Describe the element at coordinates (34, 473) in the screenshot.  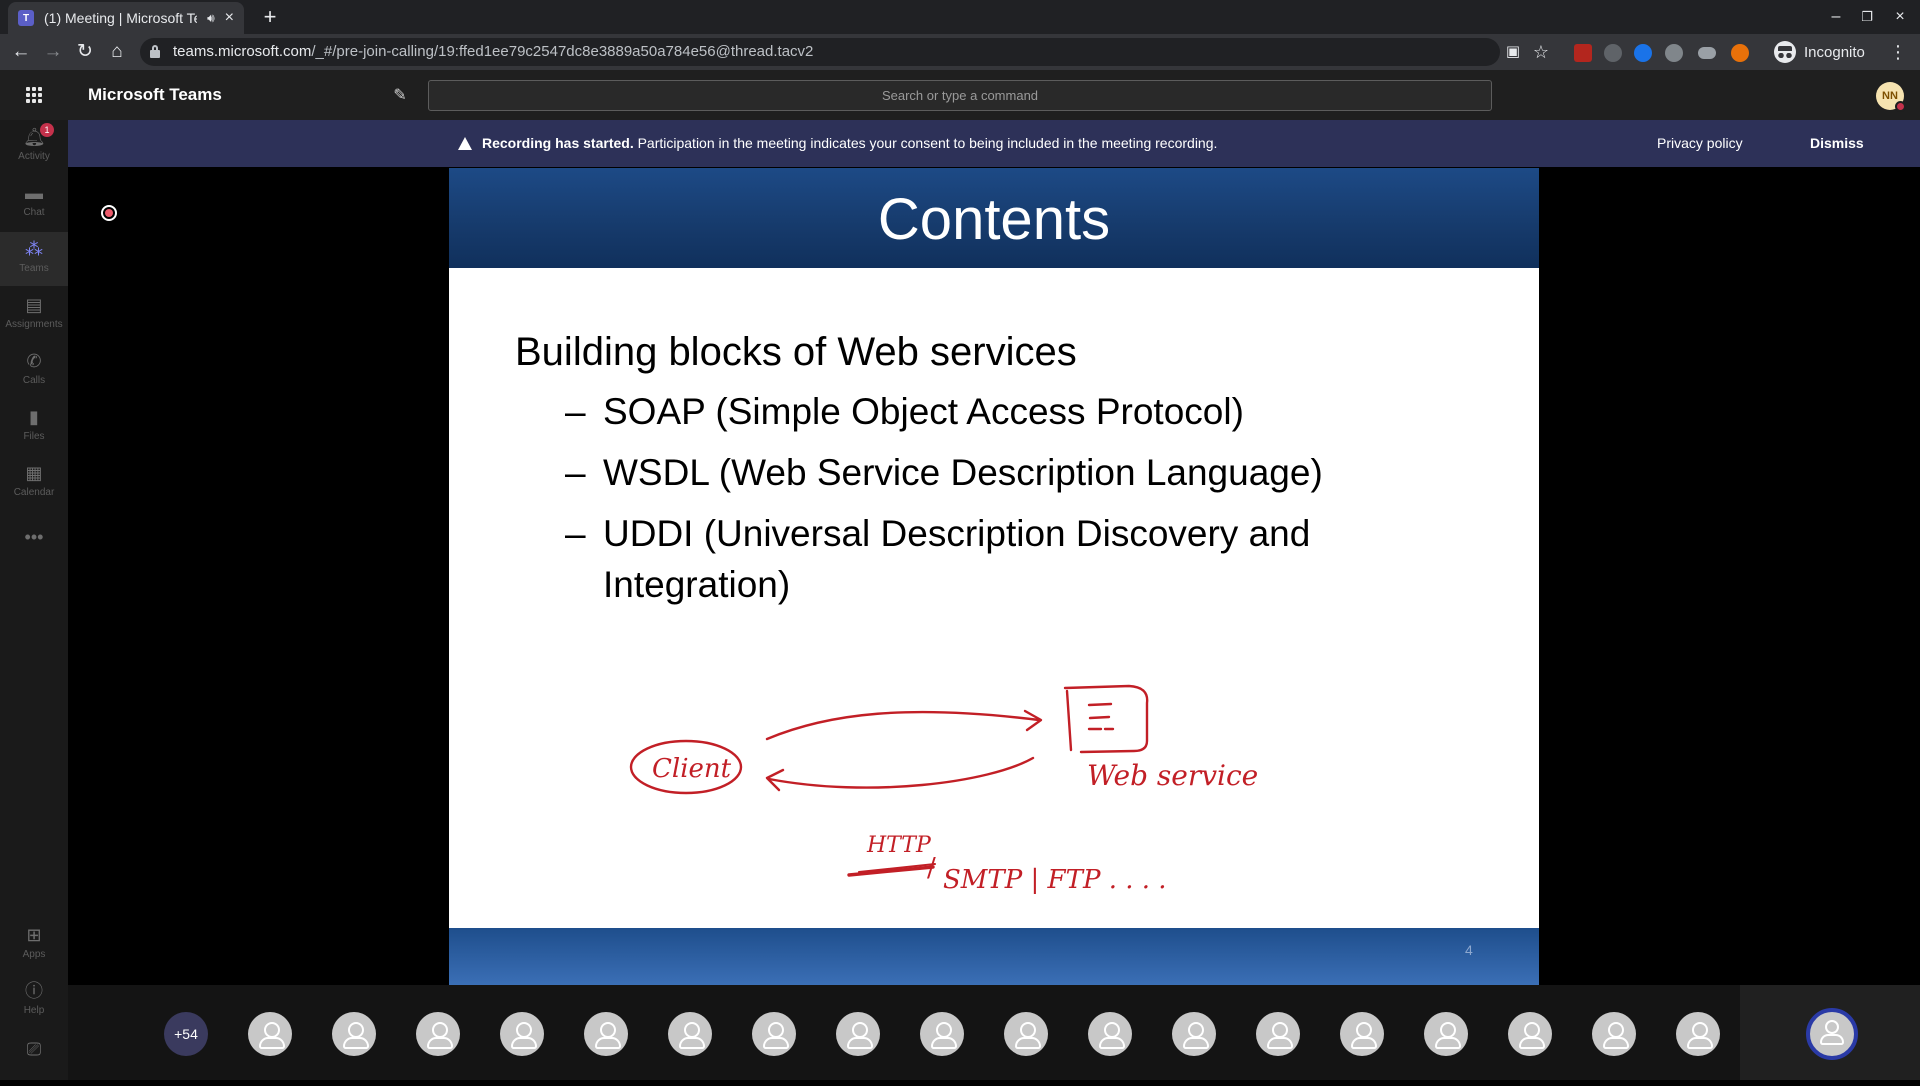
I see `calendar-icon: ▦` at that location.